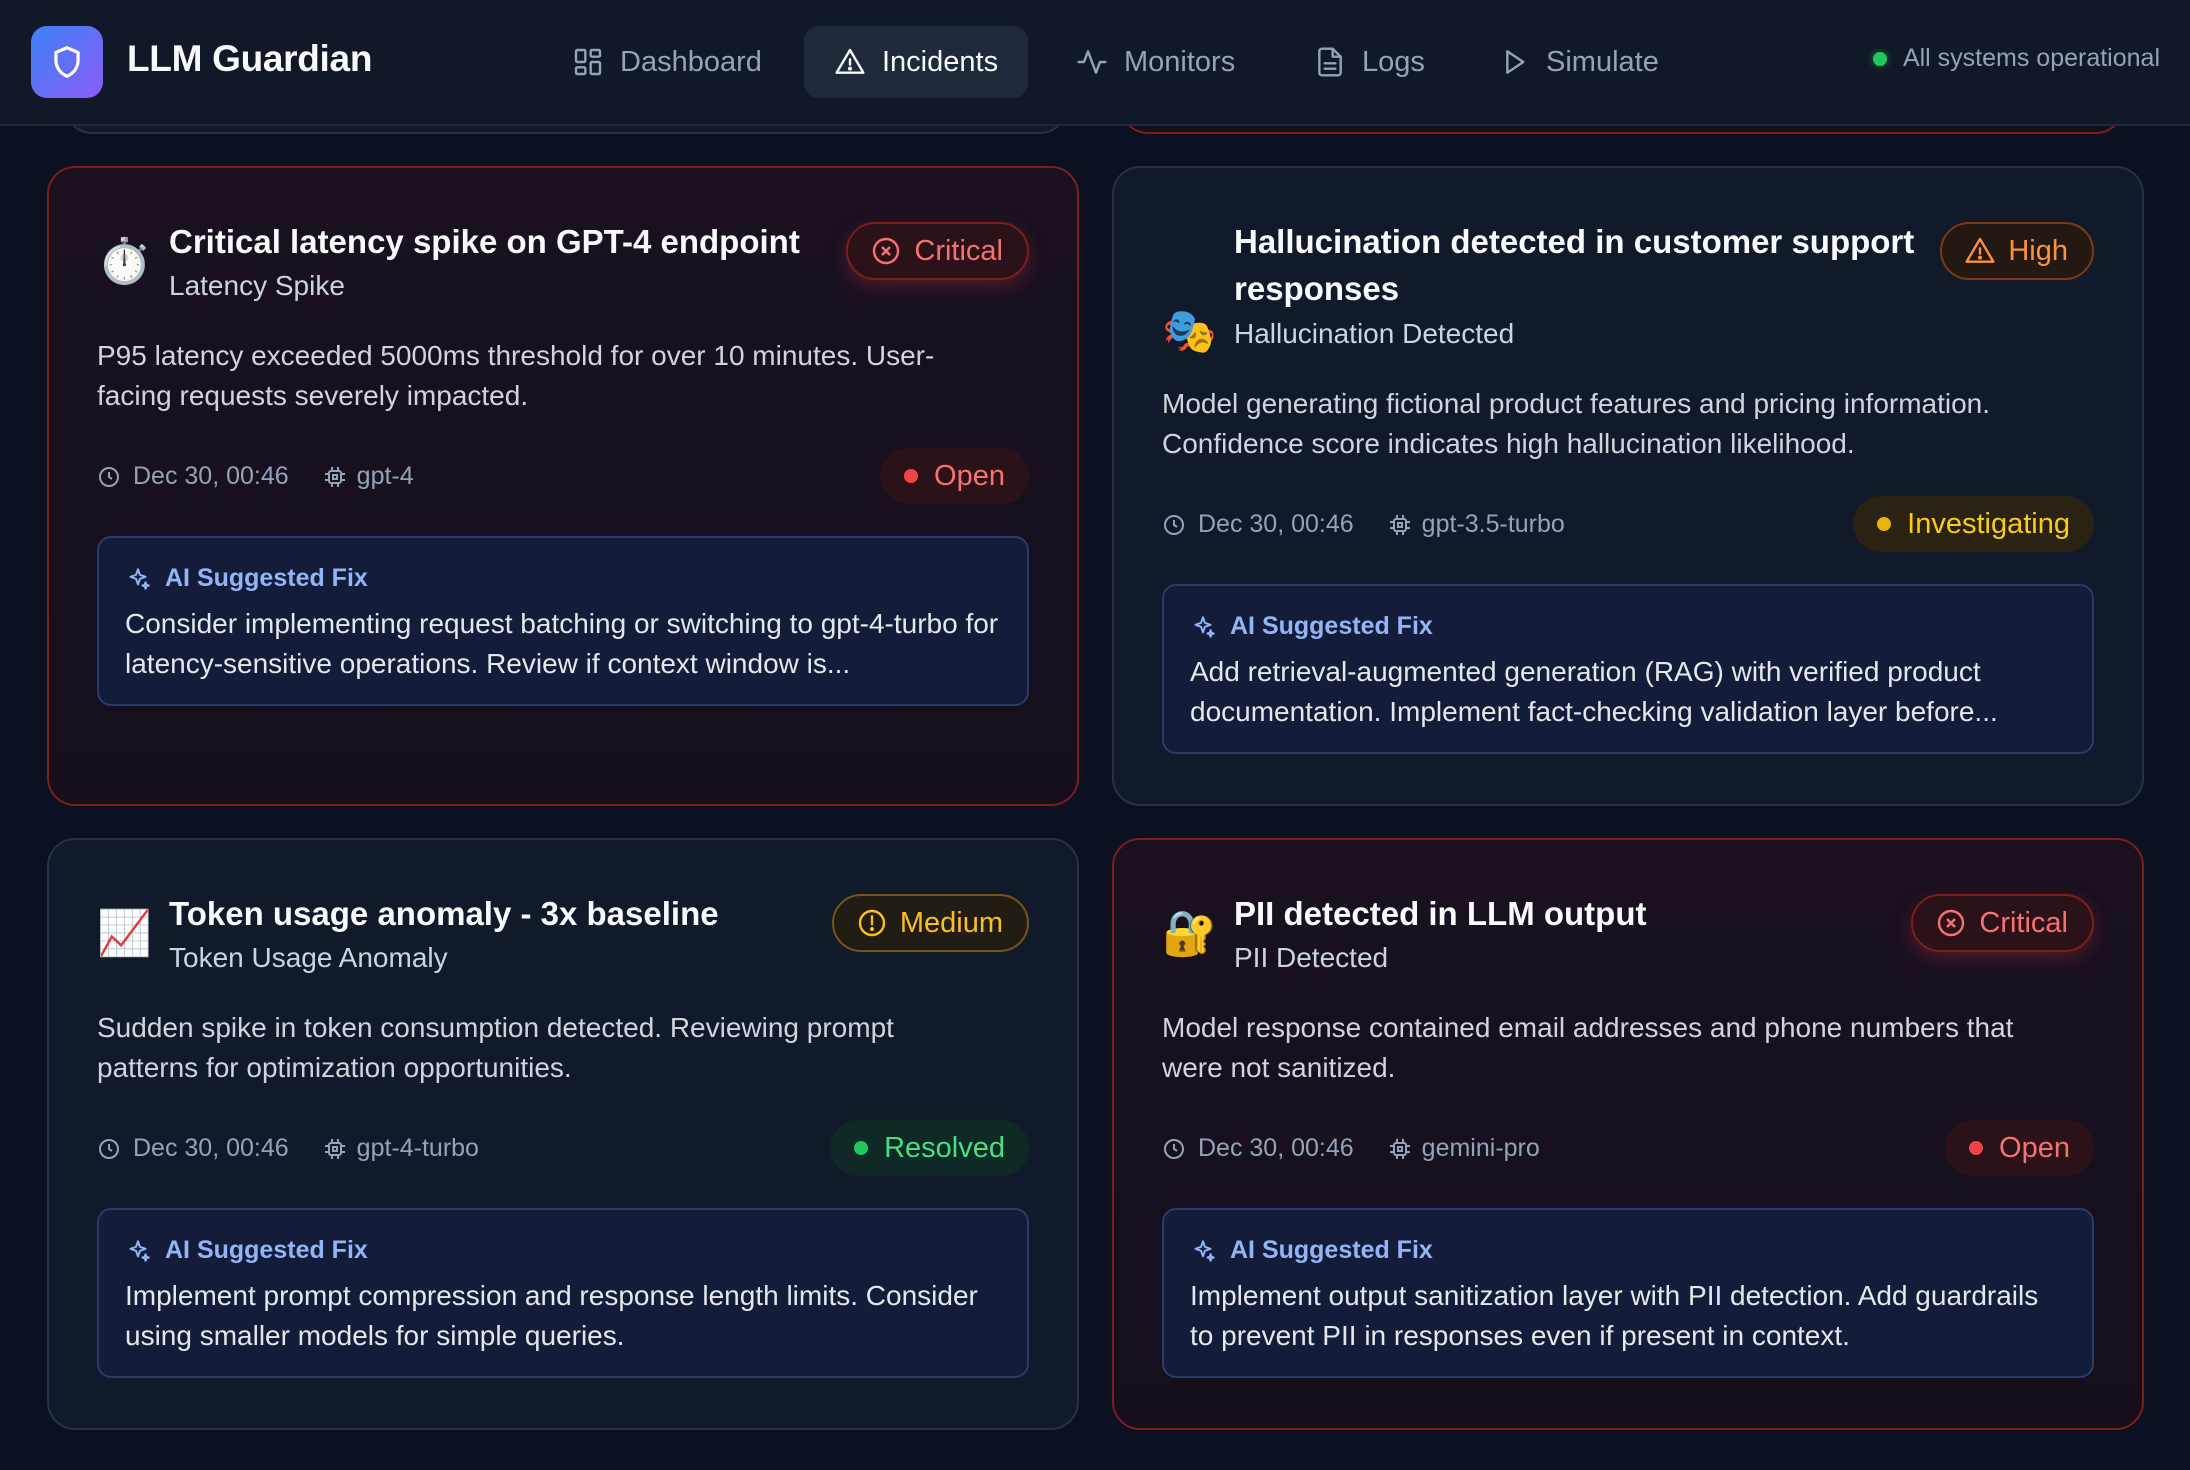 Image resolution: width=2190 pixels, height=1470 pixels. What do you see at coordinates (1493, 524) in the screenshot?
I see `incident-model: gpt-3.5-turbo` at bounding box center [1493, 524].